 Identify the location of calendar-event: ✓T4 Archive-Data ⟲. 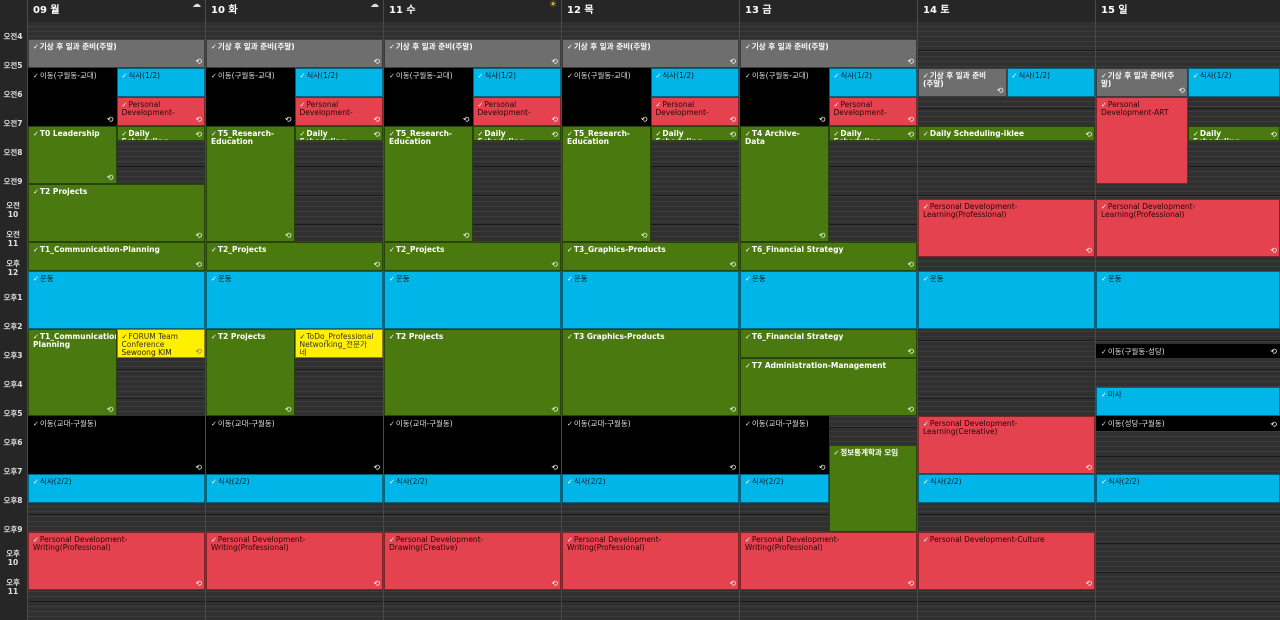
(784, 184).